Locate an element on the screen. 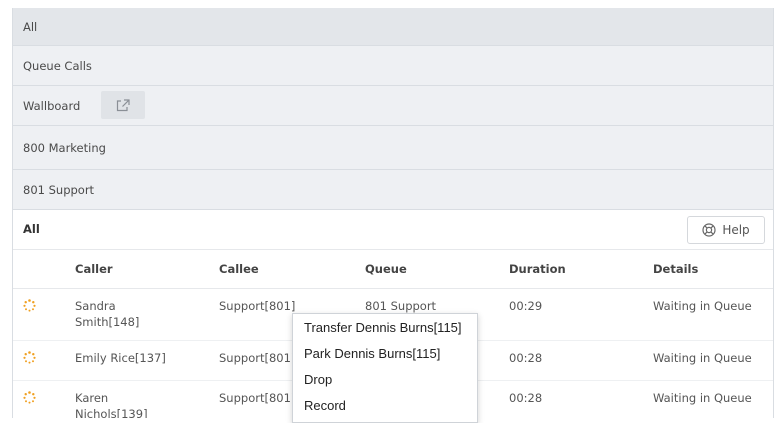  menu-item-park: Park Dennis Burns[115] is located at coordinates (385, 354).